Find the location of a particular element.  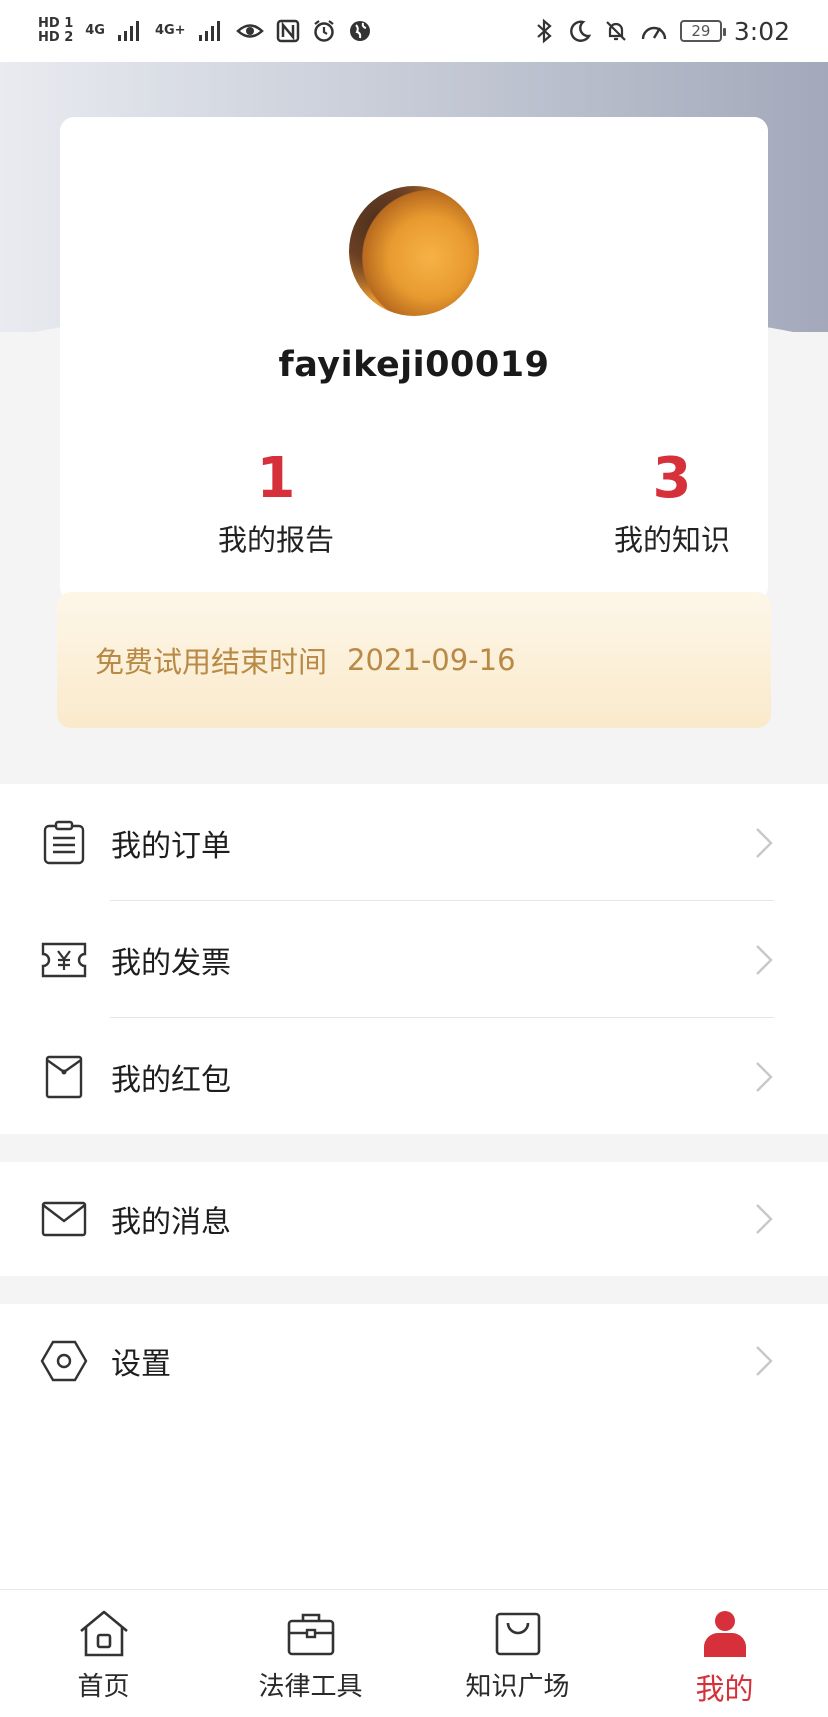

nav-label-mine: 我的 is located at coordinates (724, 1689).